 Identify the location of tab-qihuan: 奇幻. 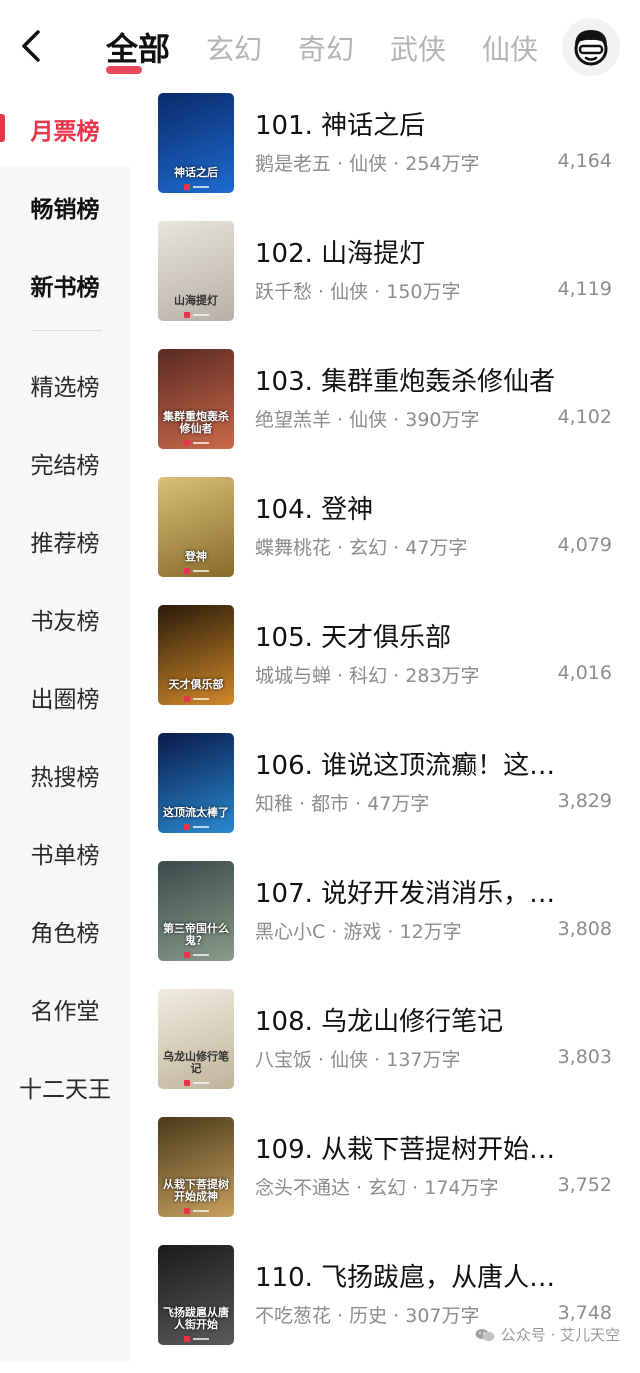
(326, 48).